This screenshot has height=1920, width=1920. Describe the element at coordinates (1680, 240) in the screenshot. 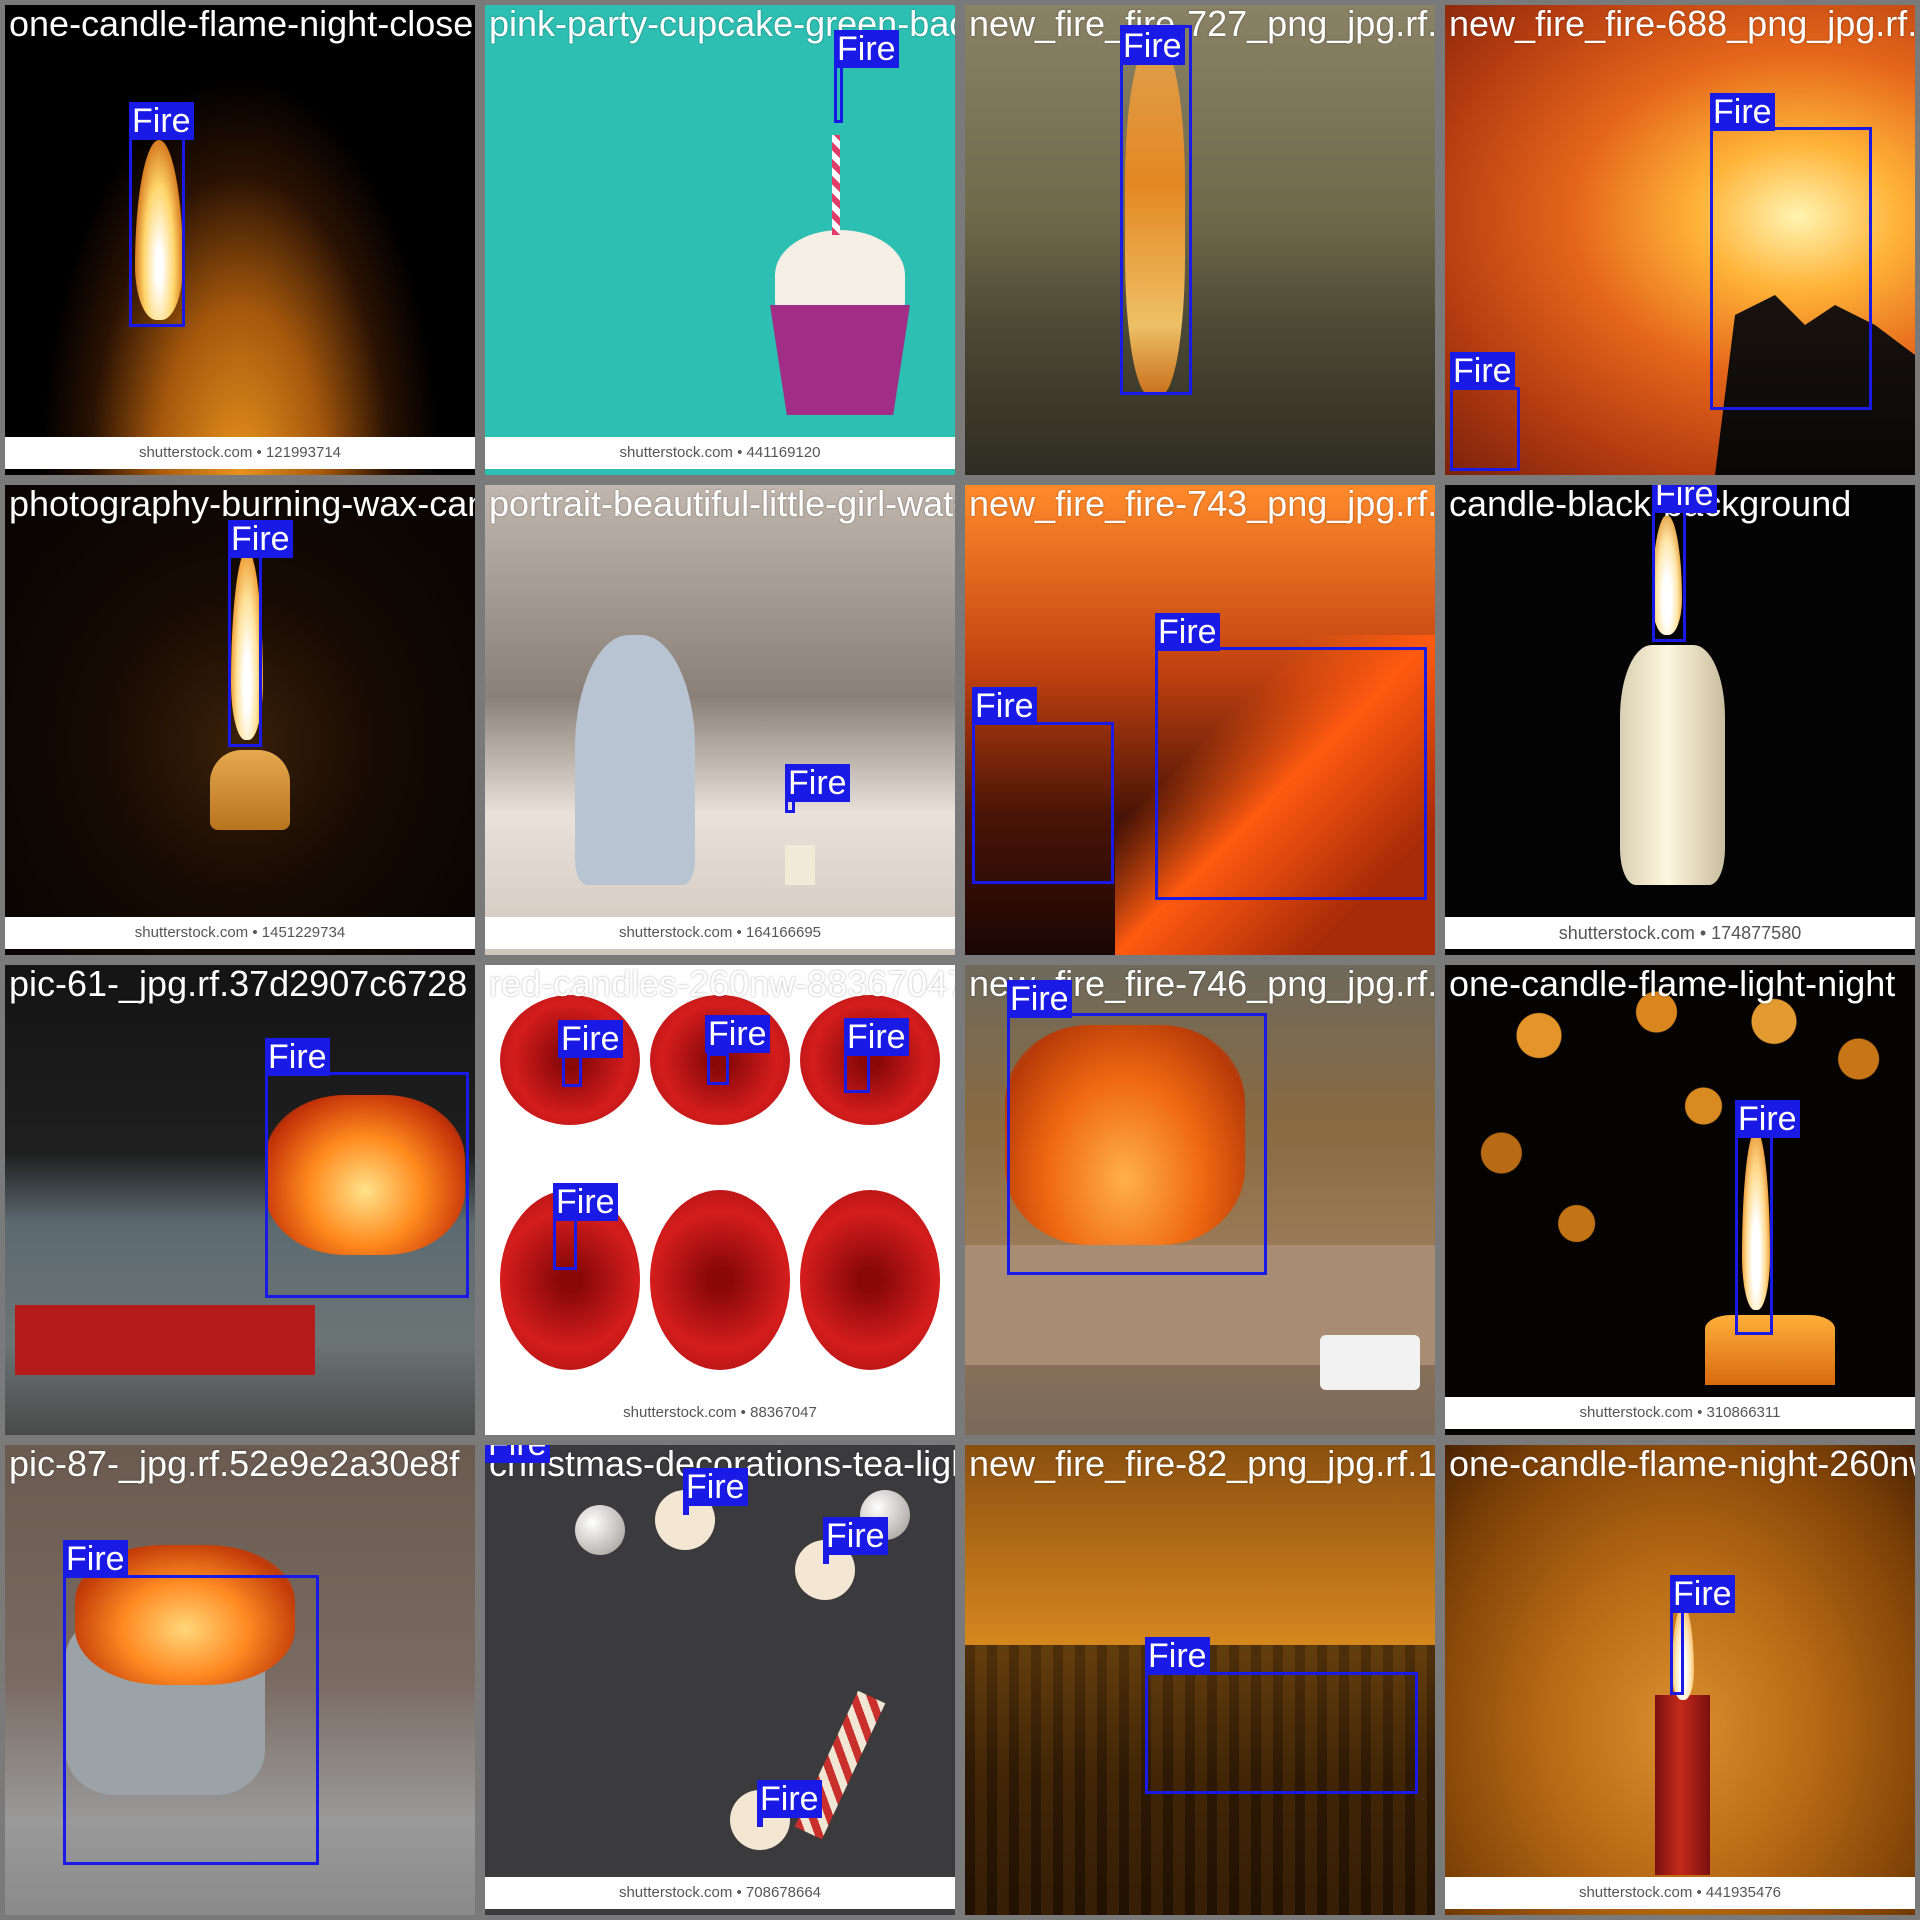

I see `grid-tile: new_fire_fire-688_png_jpg.rf. Fire Fire` at that location.